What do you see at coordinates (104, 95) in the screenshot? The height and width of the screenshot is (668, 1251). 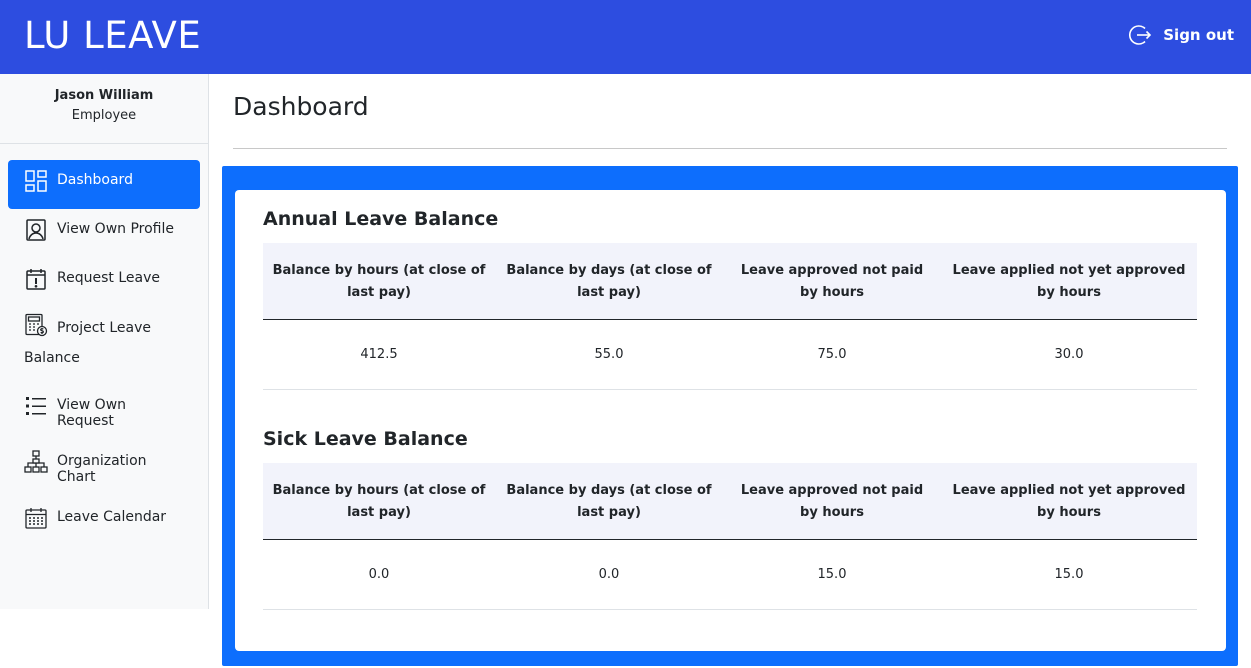 I see `user-name: Jason William` at bounding box center [104, 95].